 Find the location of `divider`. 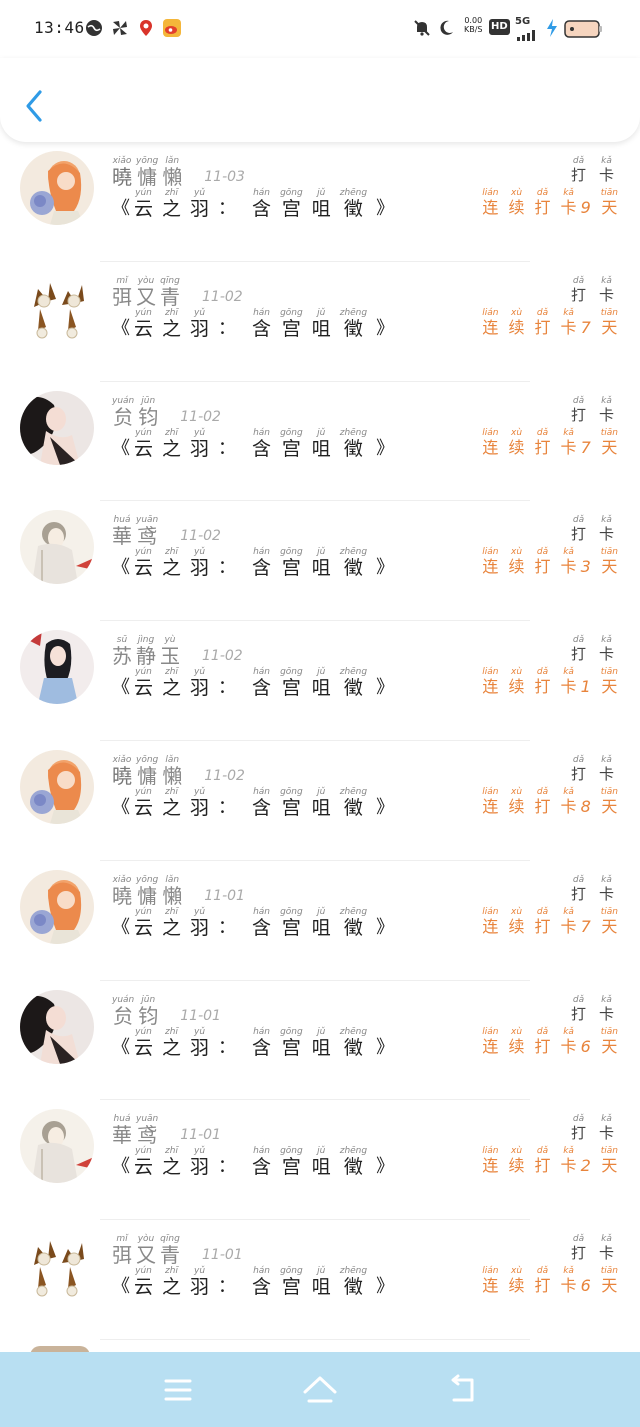

divider is located at coordinates (315, 1339).